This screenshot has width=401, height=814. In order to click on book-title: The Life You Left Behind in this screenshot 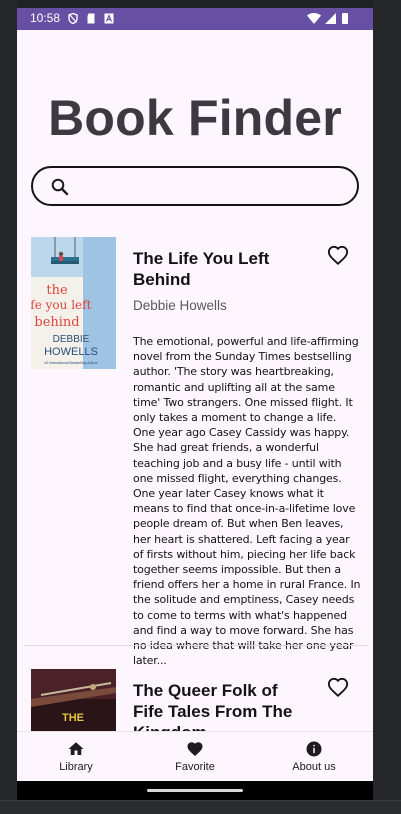, I will do `click(220, 269)`.